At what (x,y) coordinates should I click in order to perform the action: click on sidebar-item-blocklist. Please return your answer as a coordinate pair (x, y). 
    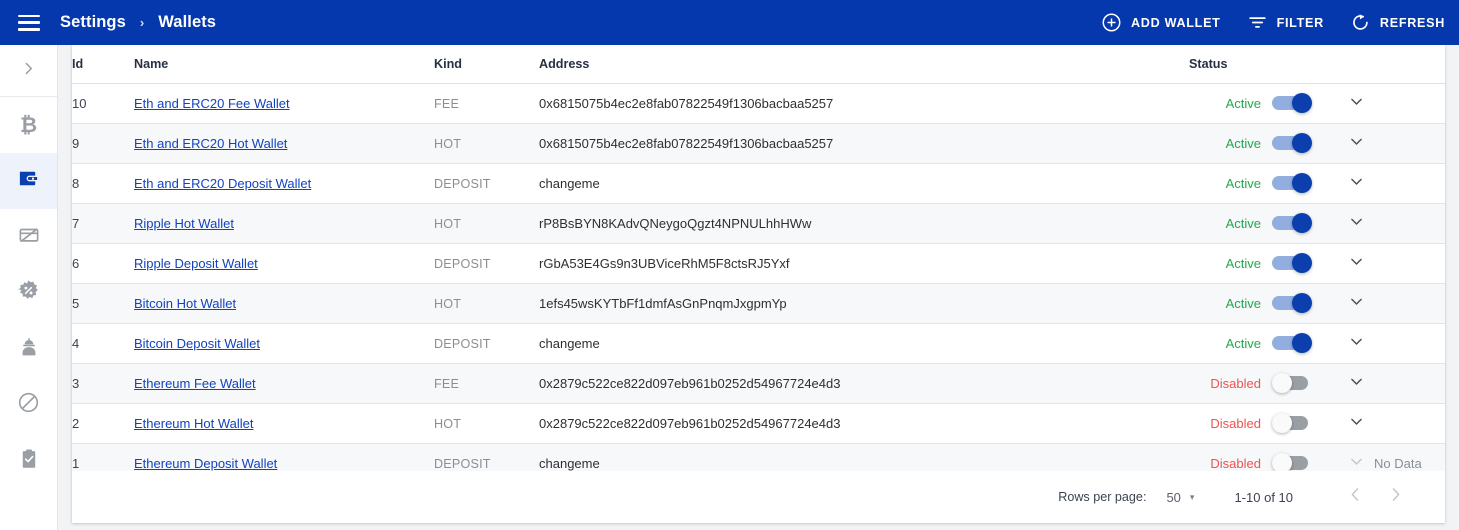
    Looking at the image, I should click on (28, 405).